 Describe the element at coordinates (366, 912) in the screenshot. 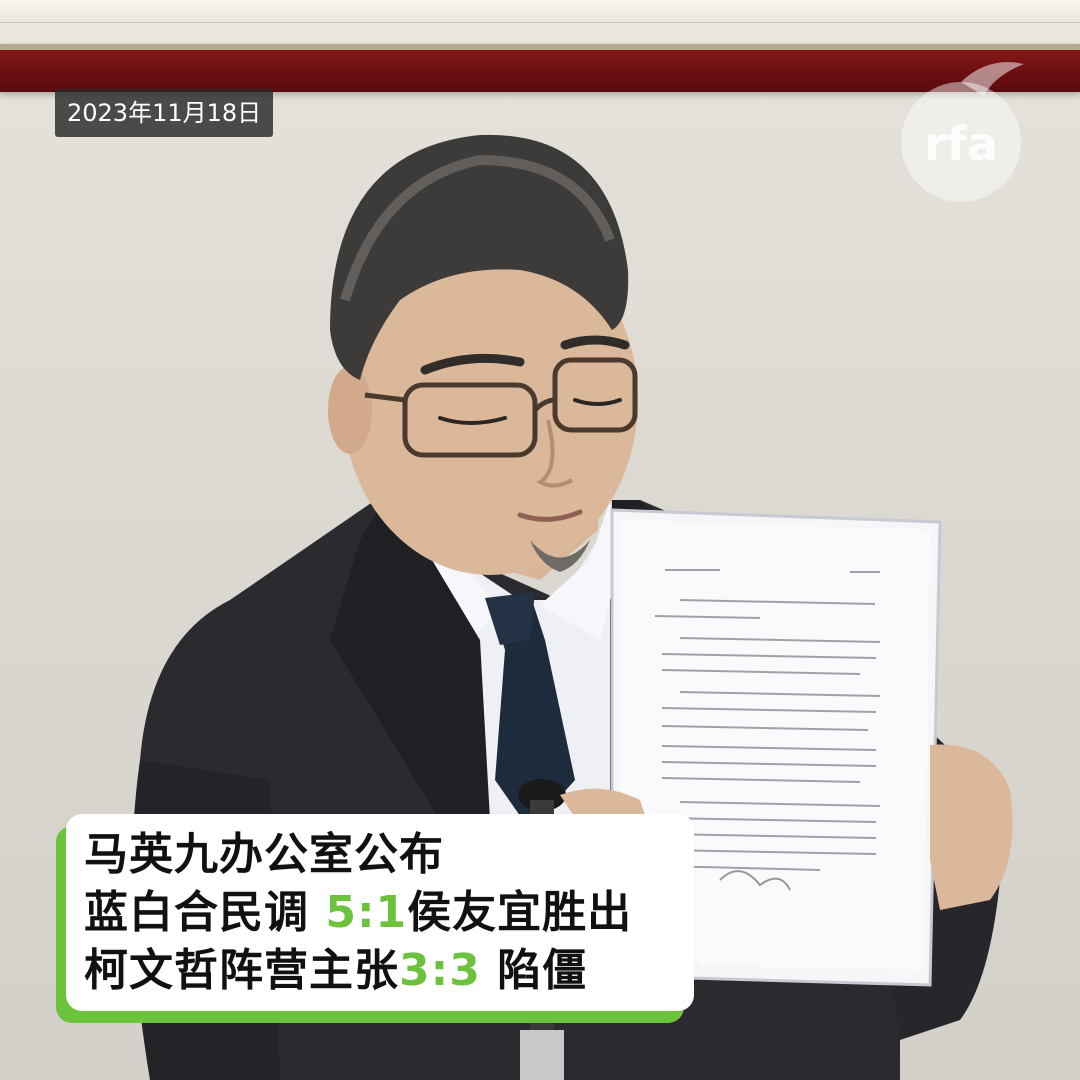

I see `caption-line-2-highlight: 5:1` at that location.